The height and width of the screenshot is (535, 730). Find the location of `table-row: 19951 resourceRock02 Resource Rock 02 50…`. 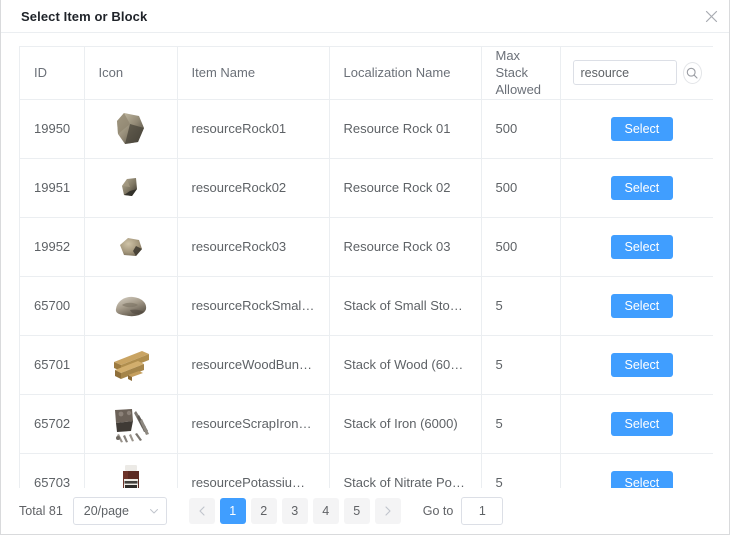

table-row: 19951 resourceRock02 Resource Rock 02 50… is located at coordinates (366, 188).